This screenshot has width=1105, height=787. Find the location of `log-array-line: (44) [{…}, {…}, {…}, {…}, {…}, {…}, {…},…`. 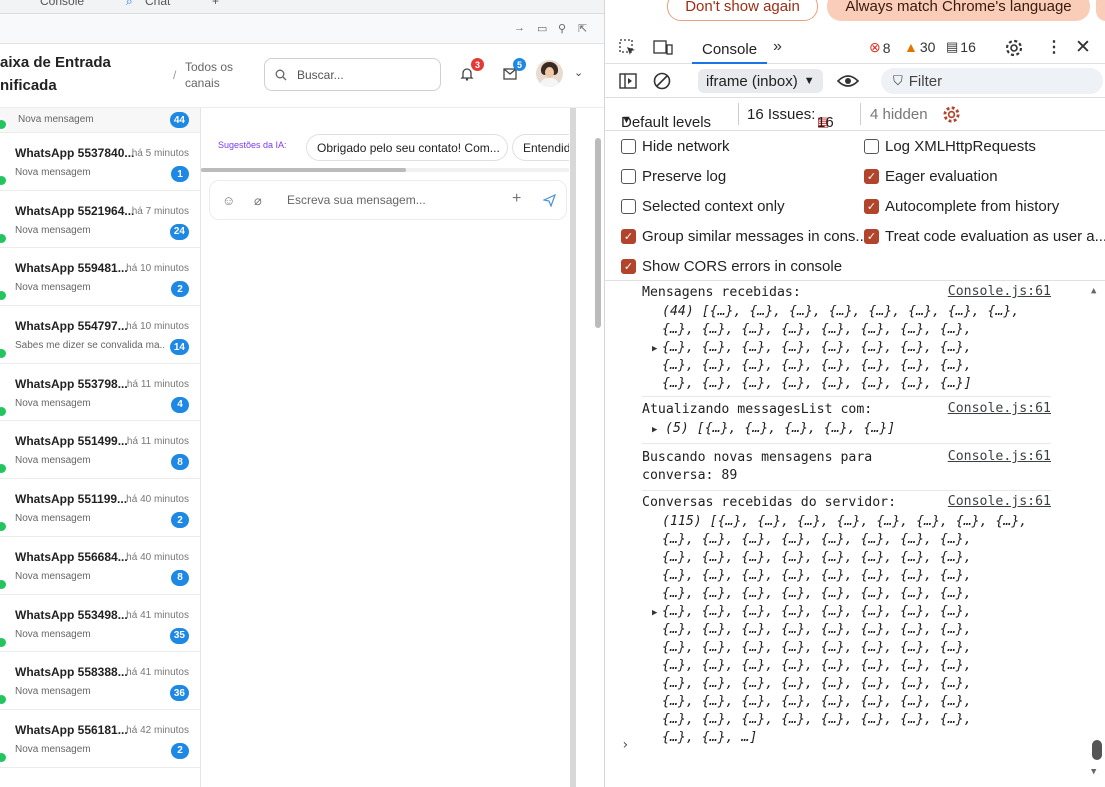

log-array-line: (44) [{…}, {…}, {…}, {…}, {…}, {…}, {…},… is located at coordinates (840, 312).